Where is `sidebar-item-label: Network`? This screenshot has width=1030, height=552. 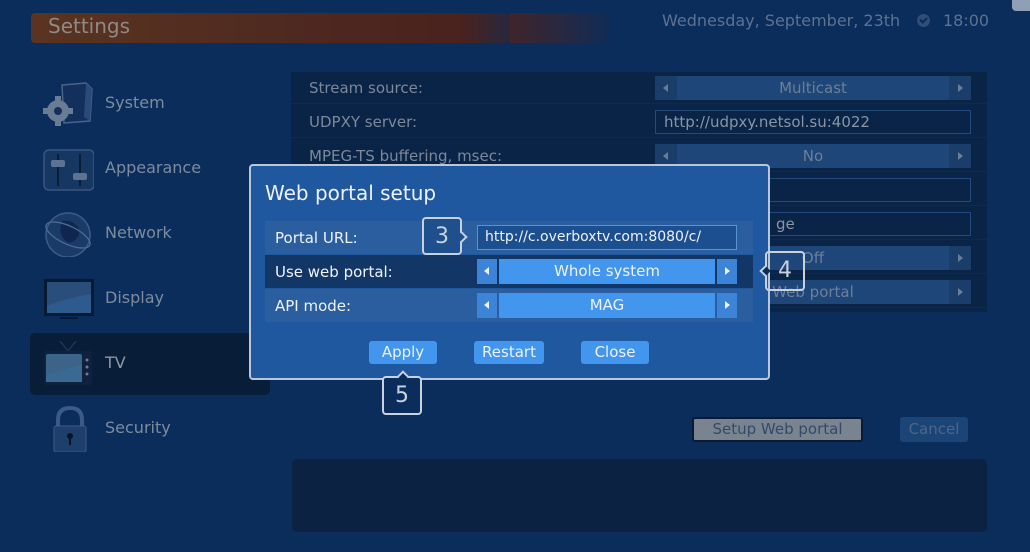
sidebar-item-label: Network is located at coordinates (138, 232).